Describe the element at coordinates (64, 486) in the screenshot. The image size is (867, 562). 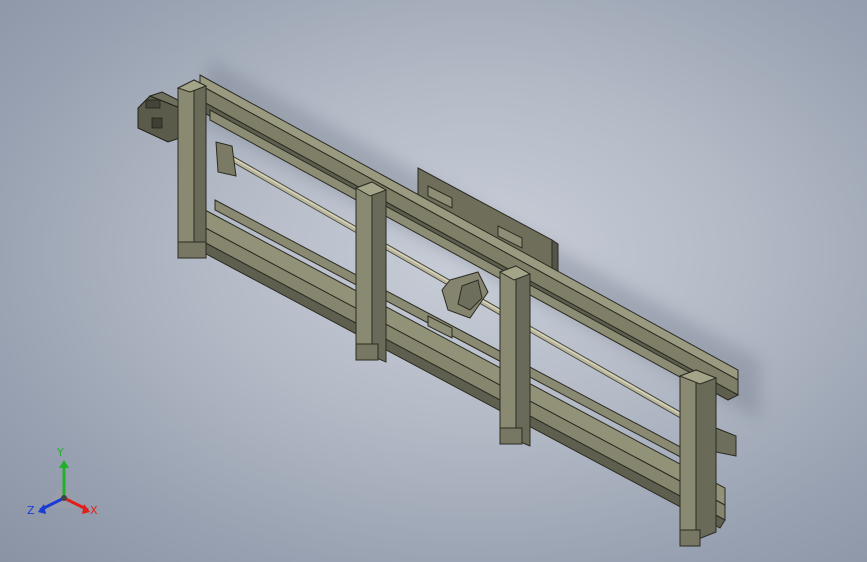
I see `orientation-triad: Y X Z` at that location.